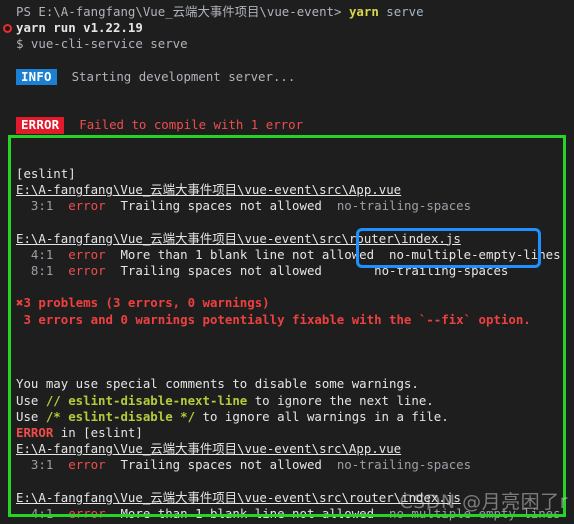  Describe the element at coordinates (35, 432) in the screenshot. I see `error-in-label: ERROR` at that location.